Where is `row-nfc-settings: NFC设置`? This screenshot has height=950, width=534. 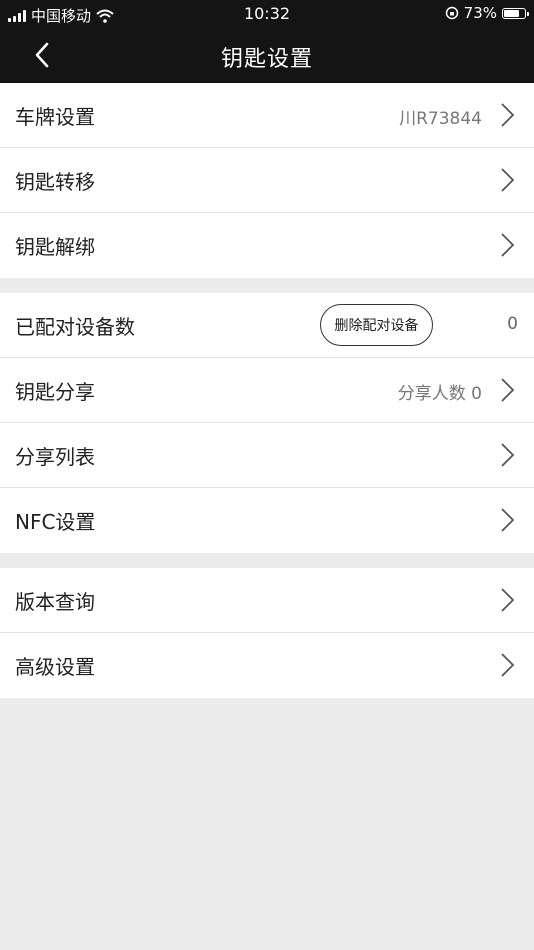 row-nfc-settings: NFC设置 is located at coordinates (267, 520).